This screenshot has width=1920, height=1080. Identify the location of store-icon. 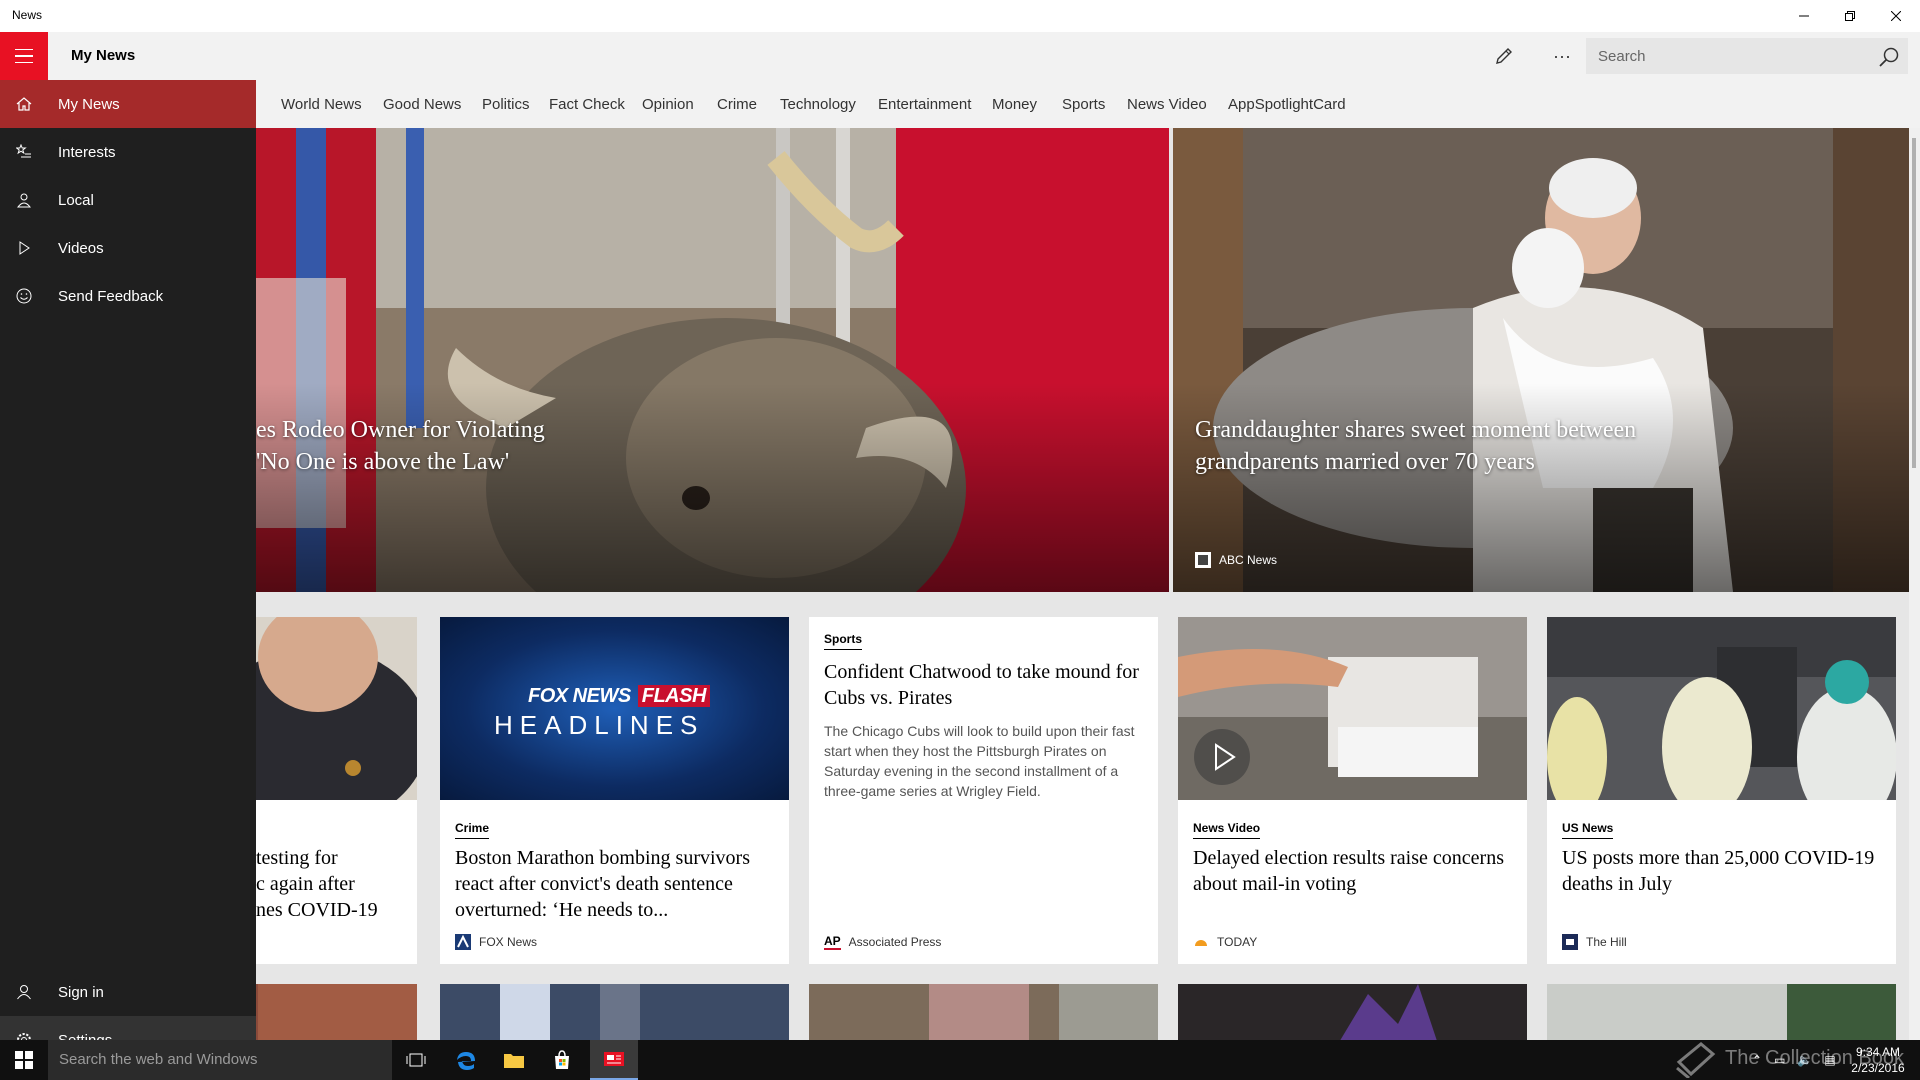
(562, 1059).